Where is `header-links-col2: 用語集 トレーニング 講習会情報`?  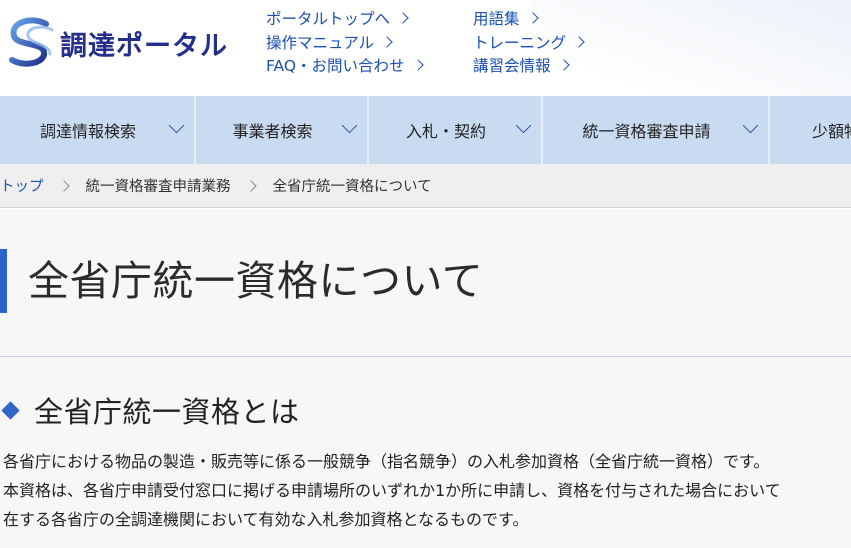
header-links-col2: 用語集 トレーニング 講習会情報 is located at coordinates (529, 43).